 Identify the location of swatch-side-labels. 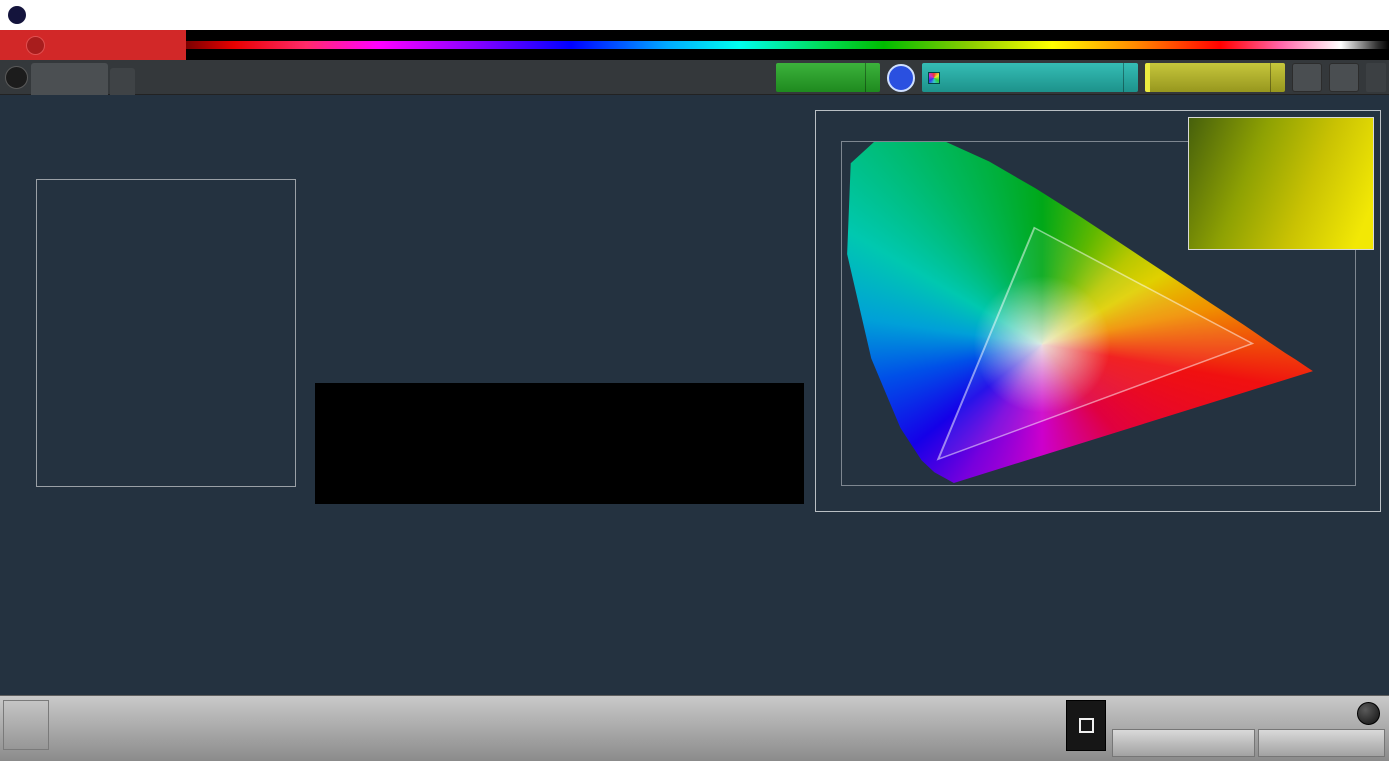
(324, 444).